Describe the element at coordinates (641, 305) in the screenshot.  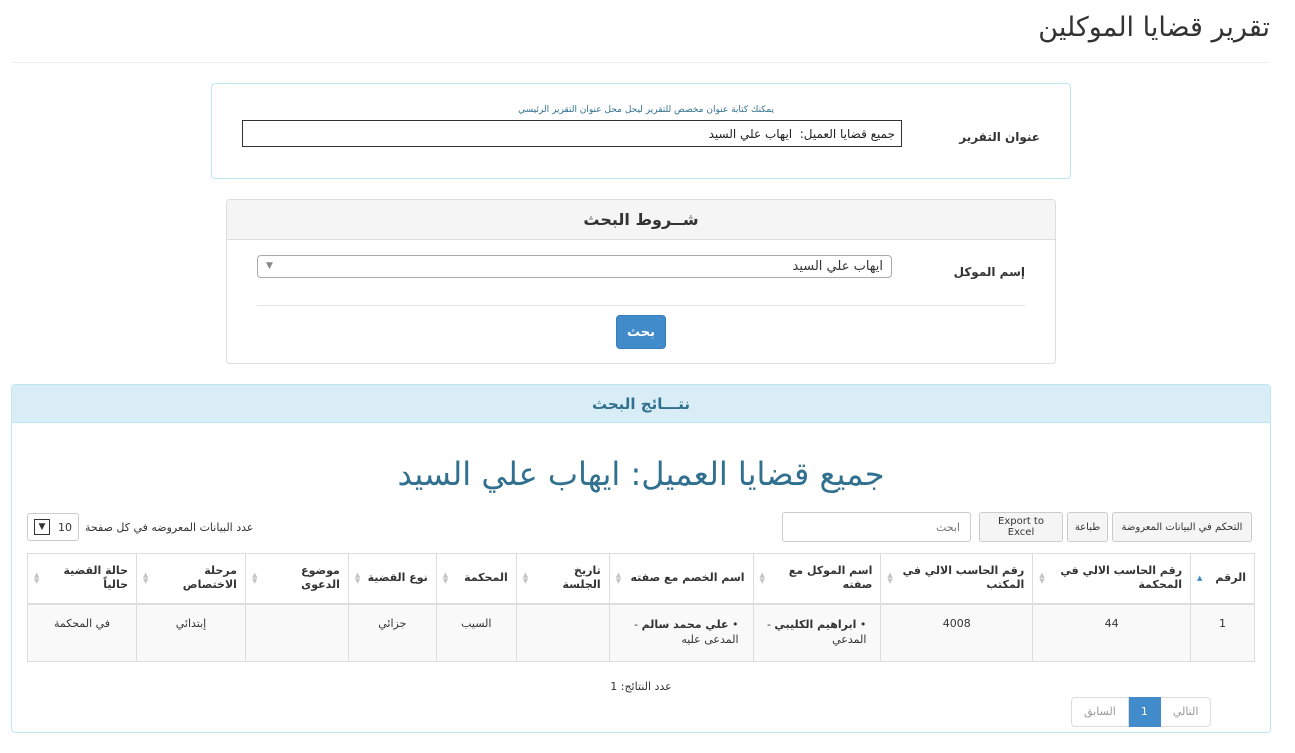
I see `criteria-divider` at that location.